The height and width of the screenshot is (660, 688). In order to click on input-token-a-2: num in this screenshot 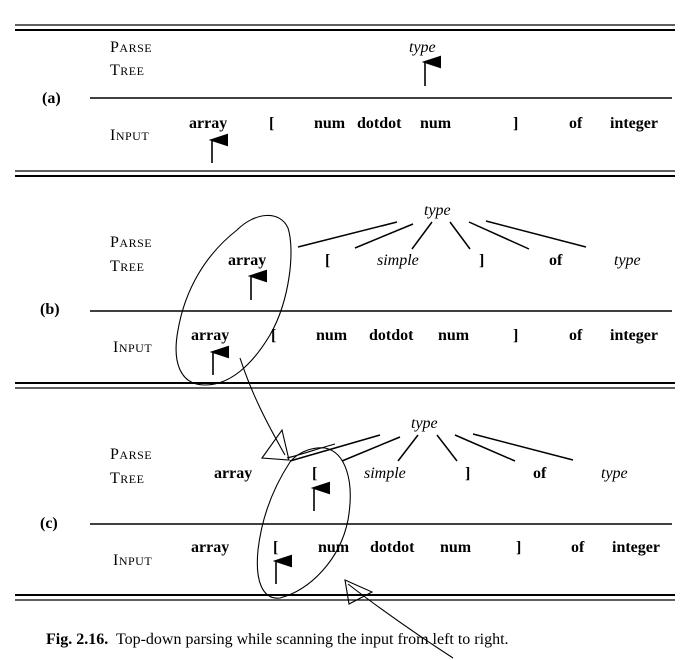, I will do `click(330, 123)`.